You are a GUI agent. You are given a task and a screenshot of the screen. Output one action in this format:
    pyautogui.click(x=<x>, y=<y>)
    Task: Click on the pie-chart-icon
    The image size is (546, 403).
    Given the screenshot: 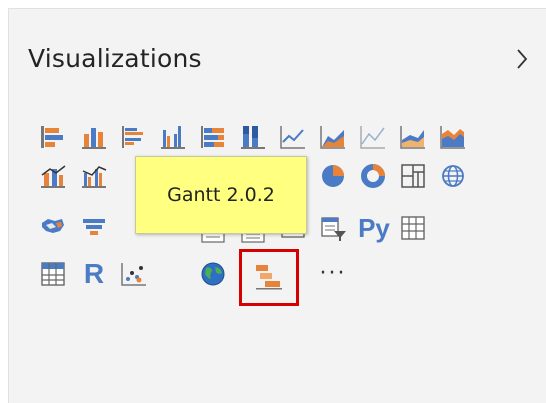 What is the action you would take?
    pyautogui.click(x=333, y=176)
    